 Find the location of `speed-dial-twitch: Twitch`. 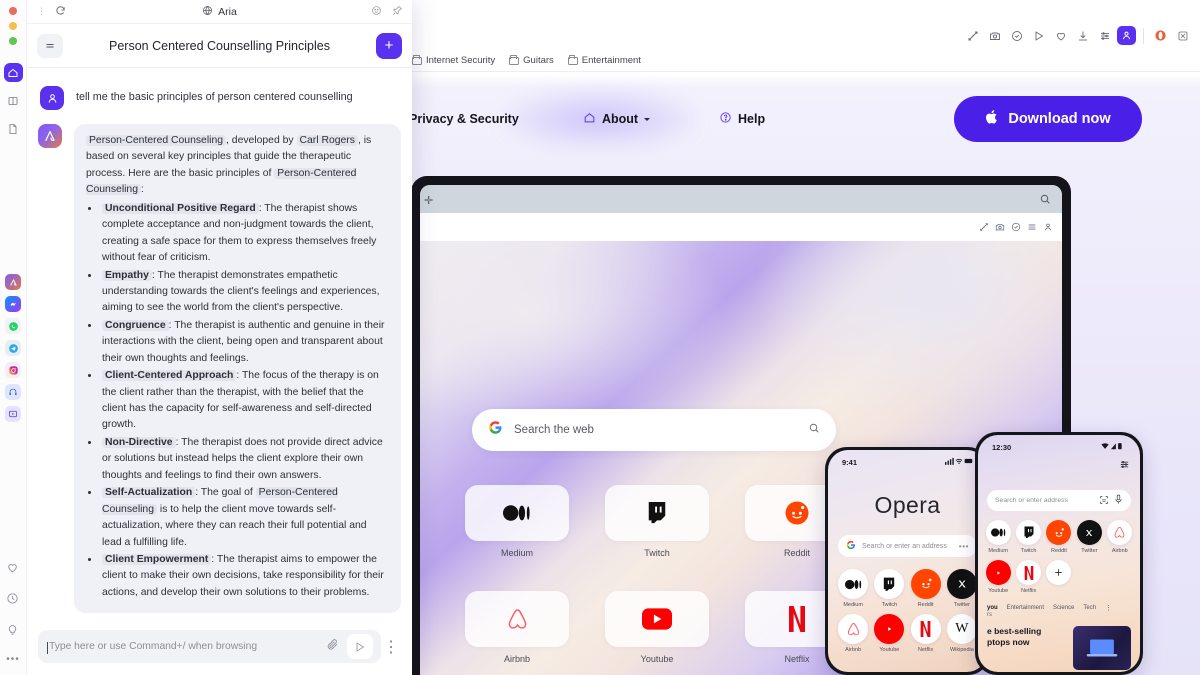

speed-dial-twitch: Twitch is located at coordinates (657, 521).